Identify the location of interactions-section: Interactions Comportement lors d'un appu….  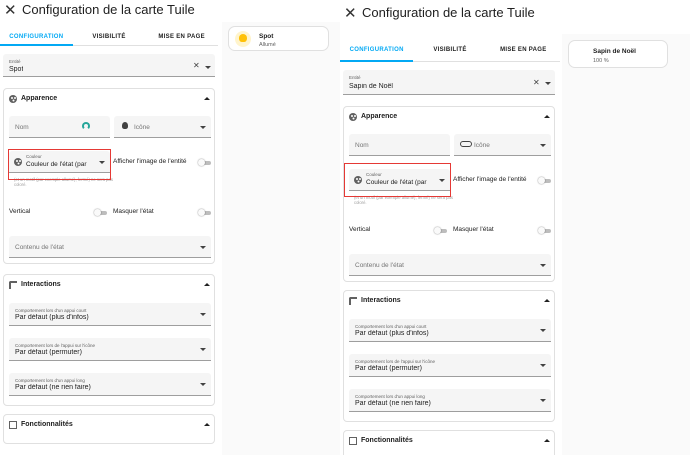
(109, 340).